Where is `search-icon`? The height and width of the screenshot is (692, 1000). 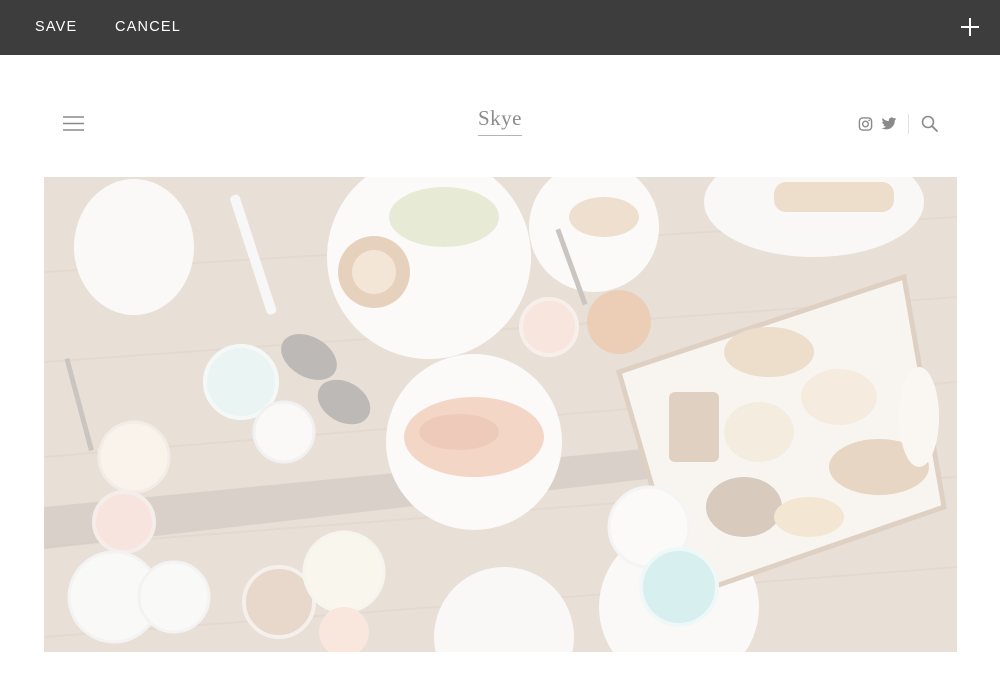 search-icon is located at coordinates (929, 123).